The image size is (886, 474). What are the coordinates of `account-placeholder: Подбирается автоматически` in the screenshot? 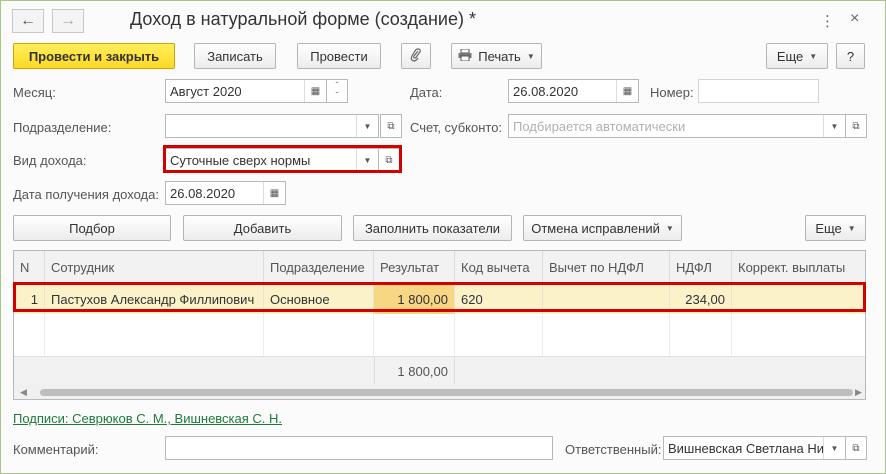 It's located at (599, 126).